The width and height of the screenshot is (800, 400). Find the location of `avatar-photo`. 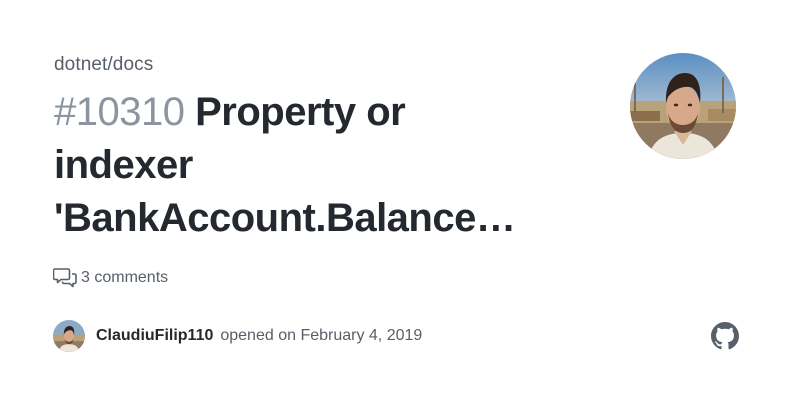

avatar-photo is located at coordinates (683, 106).